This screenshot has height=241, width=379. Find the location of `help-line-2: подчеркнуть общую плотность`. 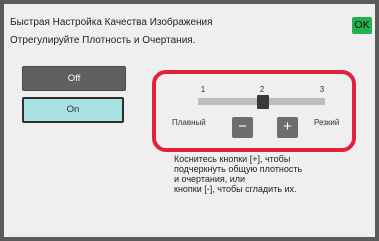

help-line-2: подчеркнуть общую плотность is located at coordinates (238, 169).